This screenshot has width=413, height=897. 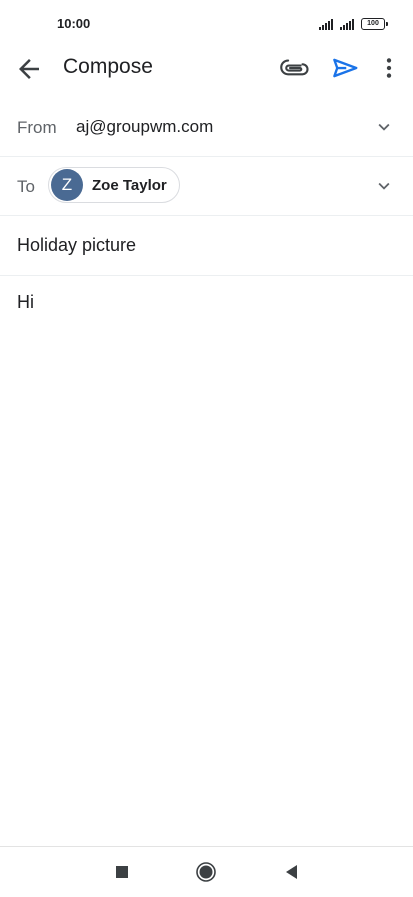 I want to click on back-triangle-icon, so click(x=291, y=872).